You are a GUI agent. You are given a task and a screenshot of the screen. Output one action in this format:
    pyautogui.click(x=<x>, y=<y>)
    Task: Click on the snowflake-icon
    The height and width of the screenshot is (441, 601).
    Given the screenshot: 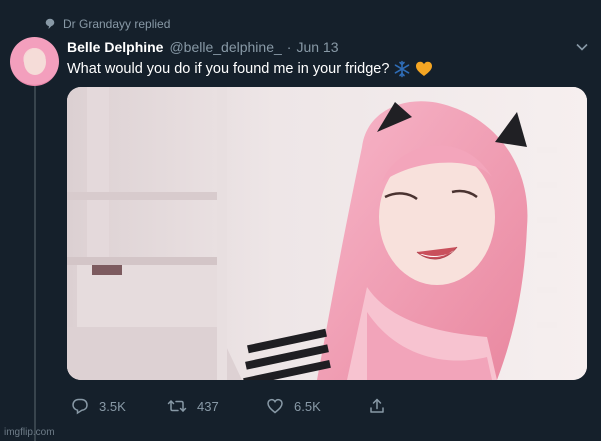 What is the action you would take?
    pyautogui.click(x=402, y=69)
    